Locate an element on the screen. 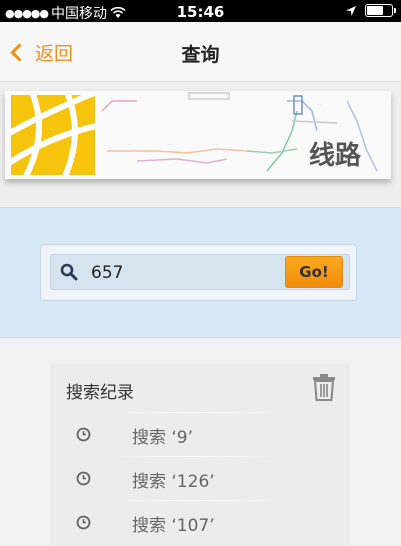 This screenshot has width=401, height=546. status-time: 15:46 is located at coordinates (200, 12).